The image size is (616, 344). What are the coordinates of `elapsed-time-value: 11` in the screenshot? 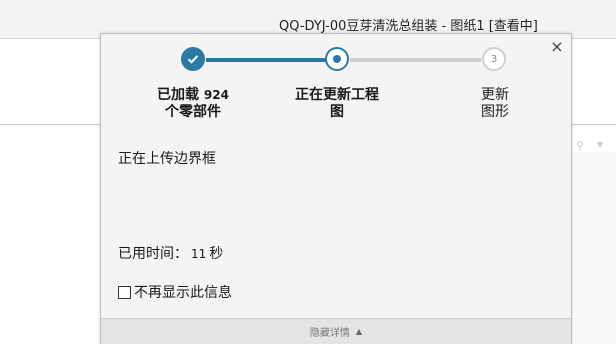 It's located at (199, 254).